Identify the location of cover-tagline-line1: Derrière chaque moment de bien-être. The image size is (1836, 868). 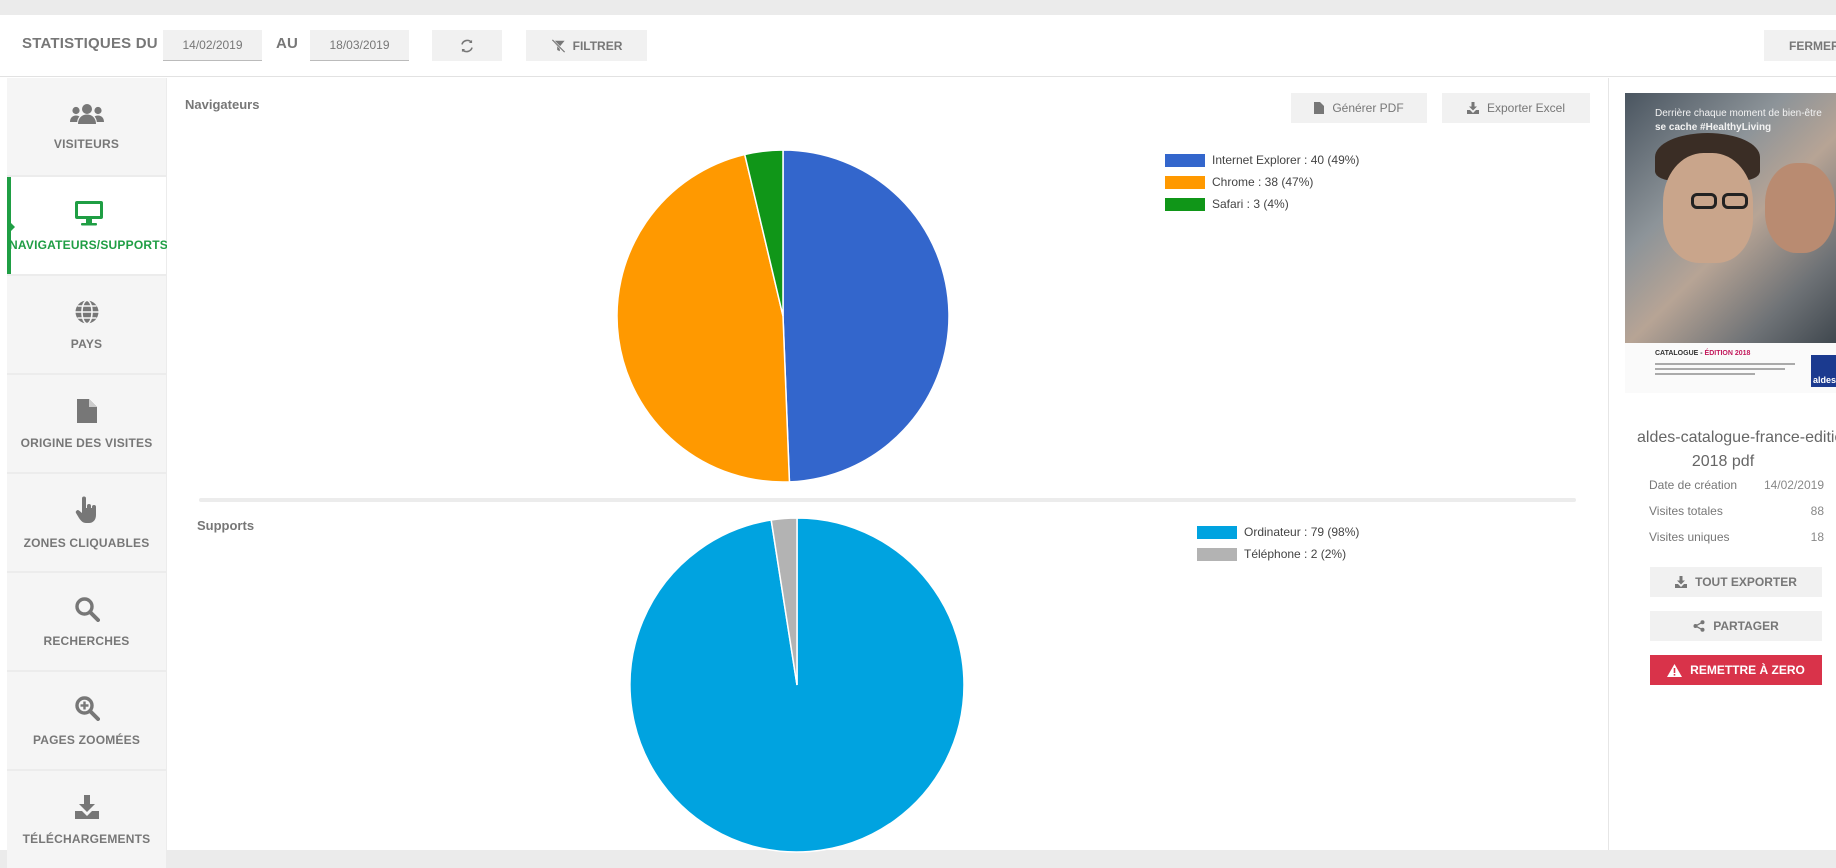
(1738, 113).